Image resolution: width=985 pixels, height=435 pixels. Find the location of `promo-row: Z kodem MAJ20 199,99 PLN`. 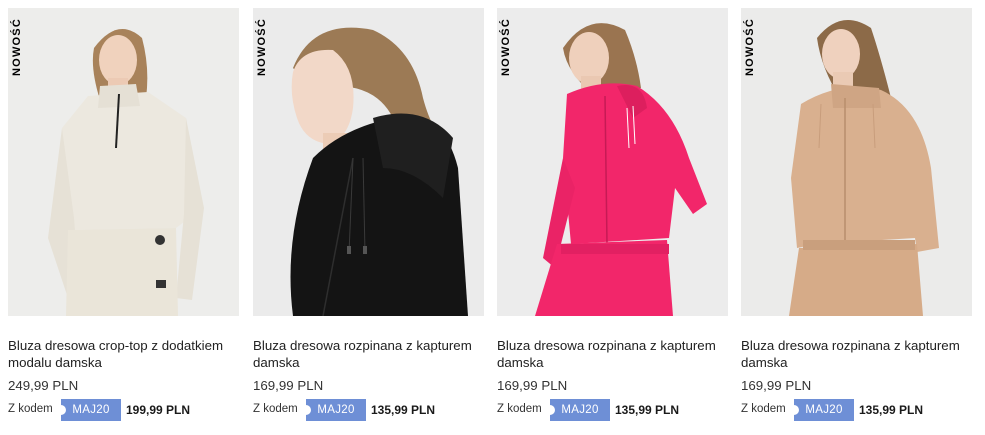

promo-row: Z kodem MAJ20 199,99 PLN is located at coordinates (123, 410).